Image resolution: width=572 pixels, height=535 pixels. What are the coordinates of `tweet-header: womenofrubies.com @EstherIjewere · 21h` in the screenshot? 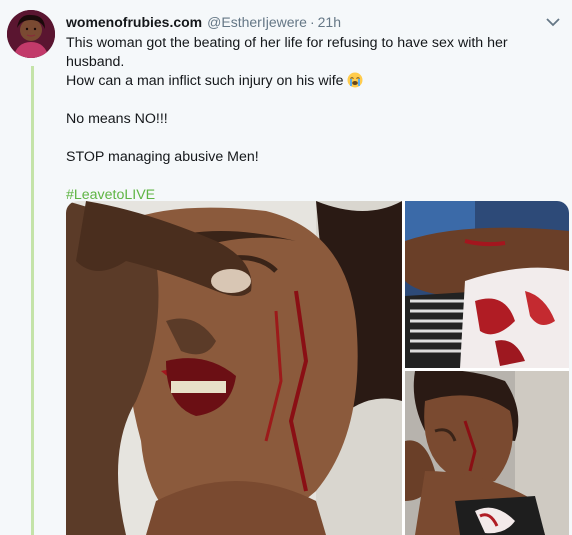 It's located at (314, 22).